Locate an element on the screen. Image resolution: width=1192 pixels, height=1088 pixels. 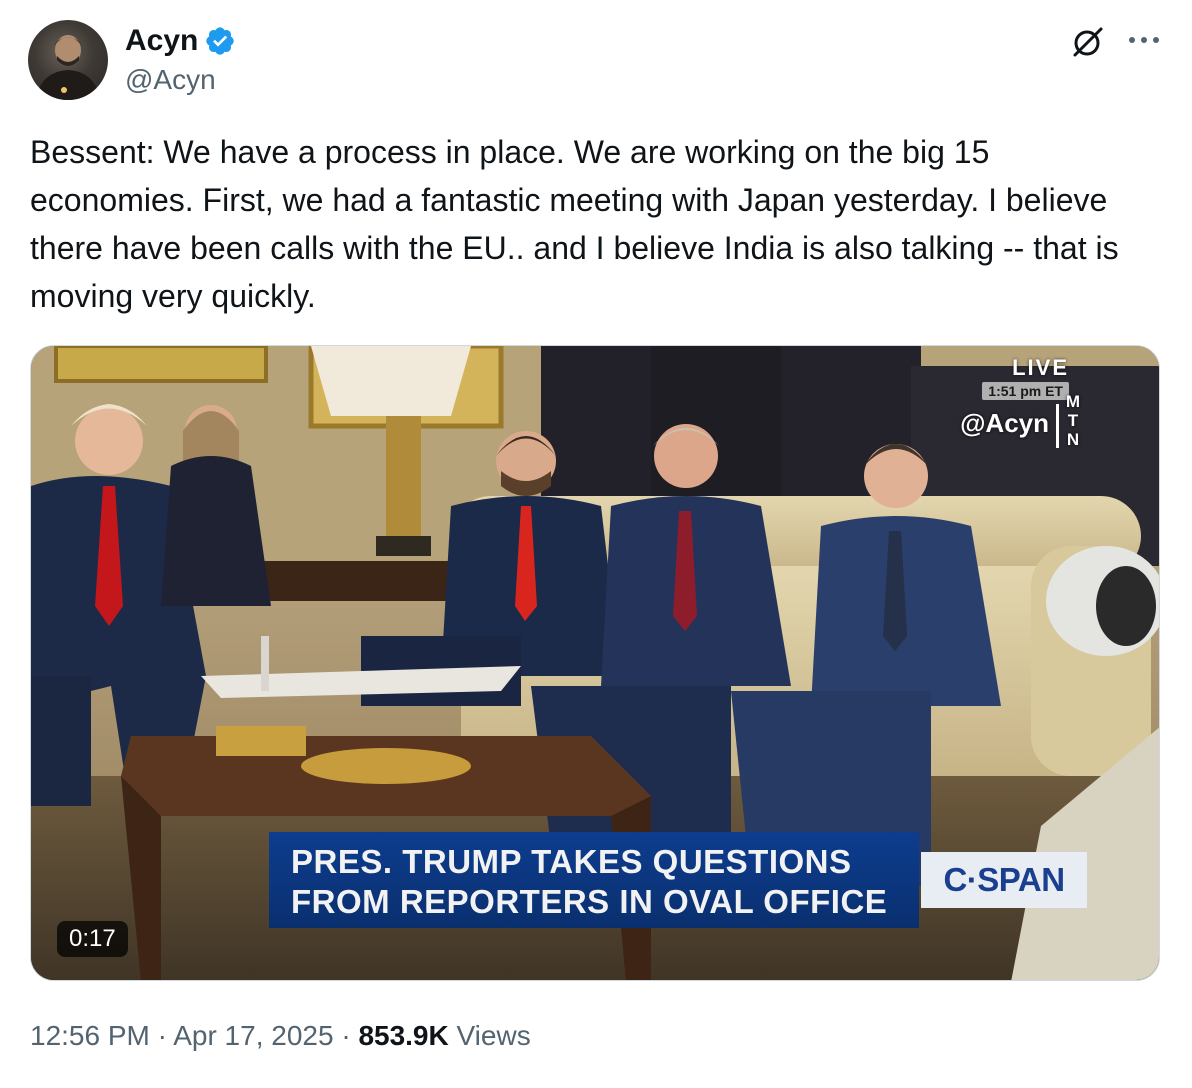
tweet-meta: 12:56 PM · Apr 17, 2025 · 853.9K Views is located at coordinates (280, 1036).